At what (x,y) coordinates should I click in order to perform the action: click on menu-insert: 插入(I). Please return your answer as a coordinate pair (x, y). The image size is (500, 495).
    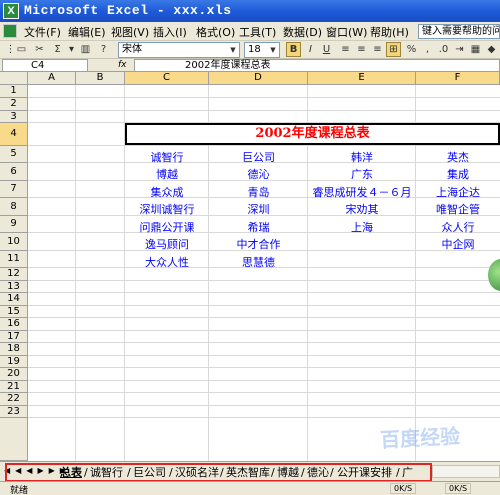
    Looking at the image, I should click on (170, 32).